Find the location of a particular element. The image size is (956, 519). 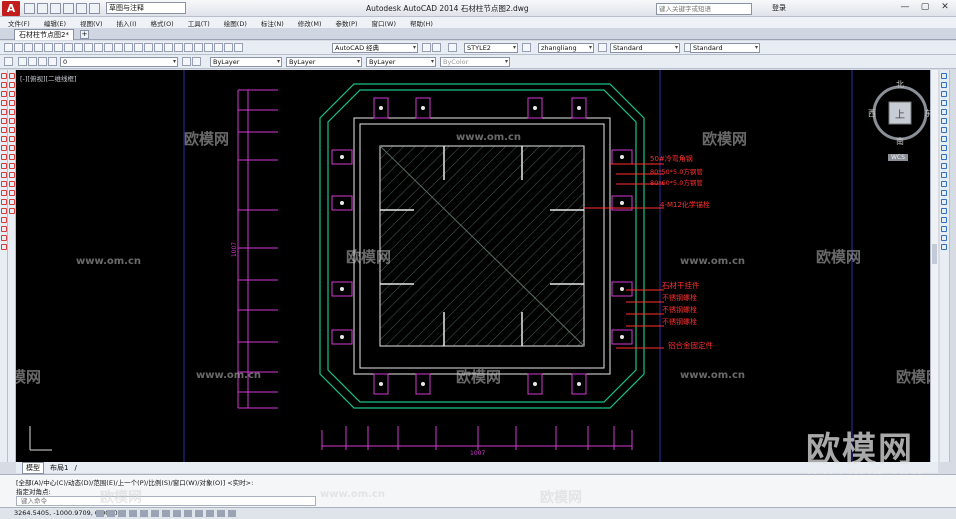

gradient-icon is located at coordinates (4, 211).